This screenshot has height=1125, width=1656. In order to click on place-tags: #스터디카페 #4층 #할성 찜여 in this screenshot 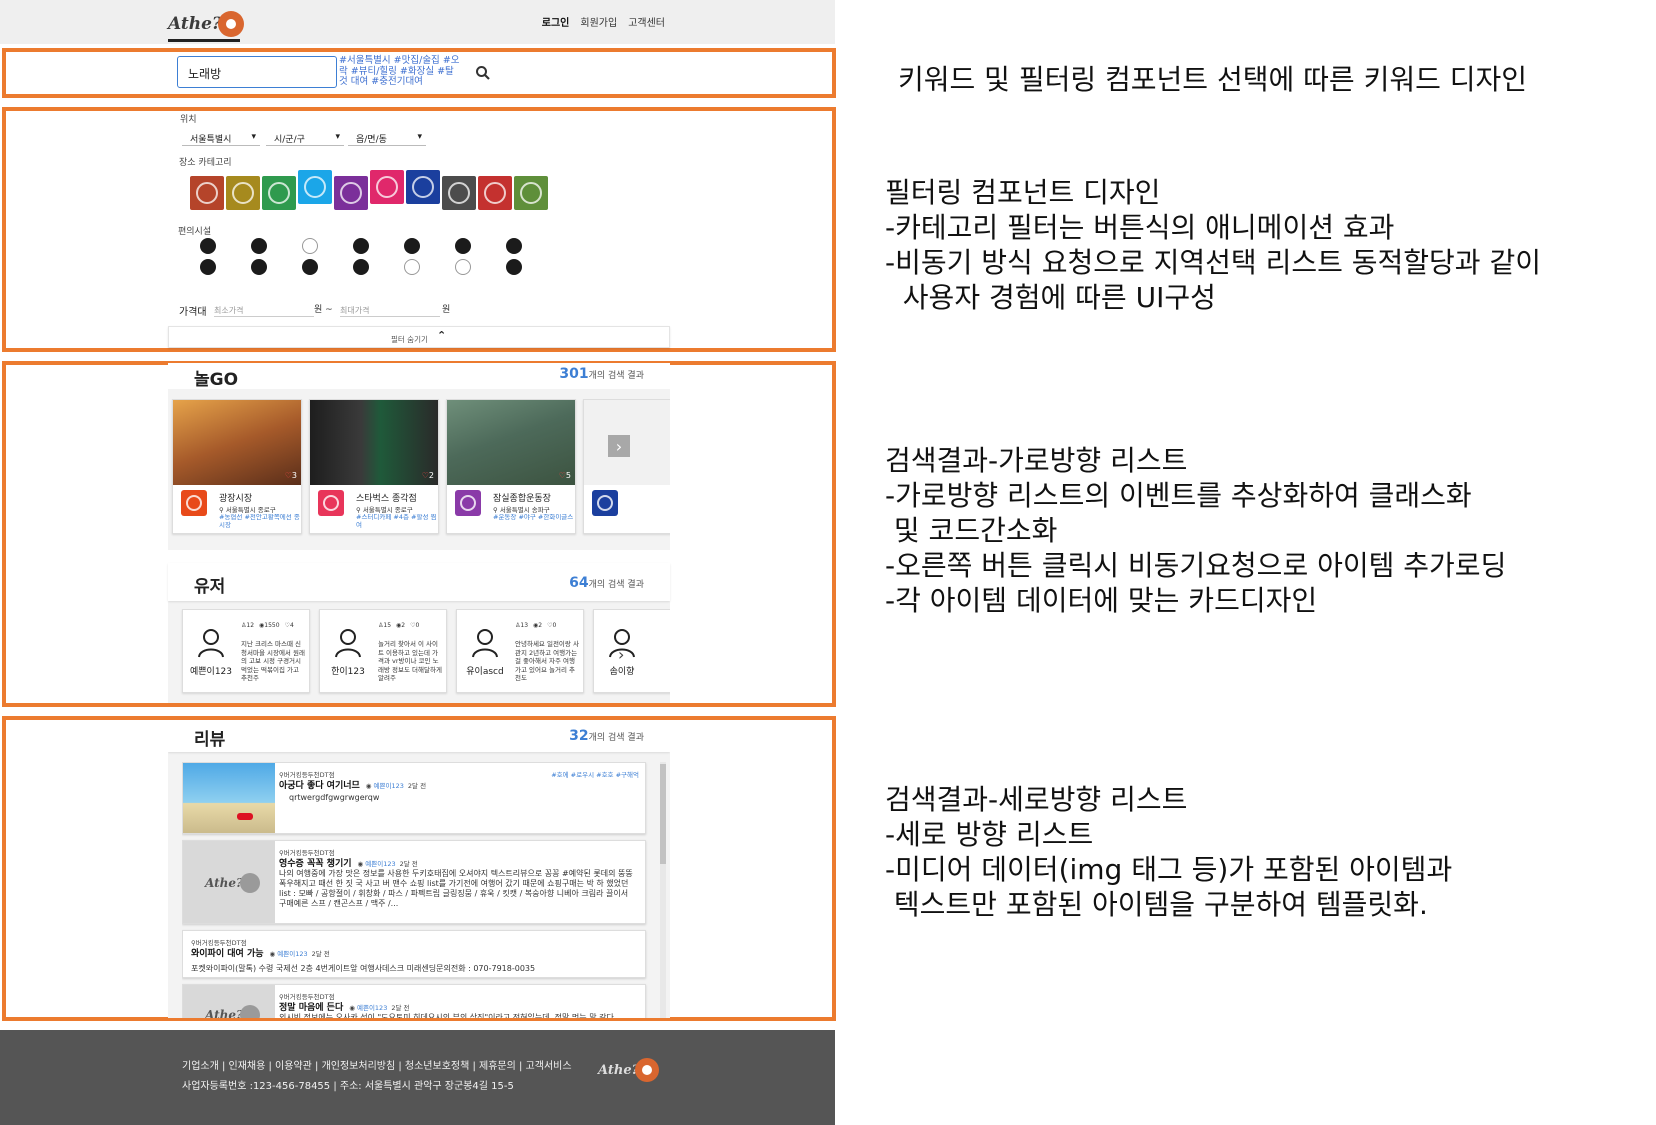, I will do `click(396, 521)`.